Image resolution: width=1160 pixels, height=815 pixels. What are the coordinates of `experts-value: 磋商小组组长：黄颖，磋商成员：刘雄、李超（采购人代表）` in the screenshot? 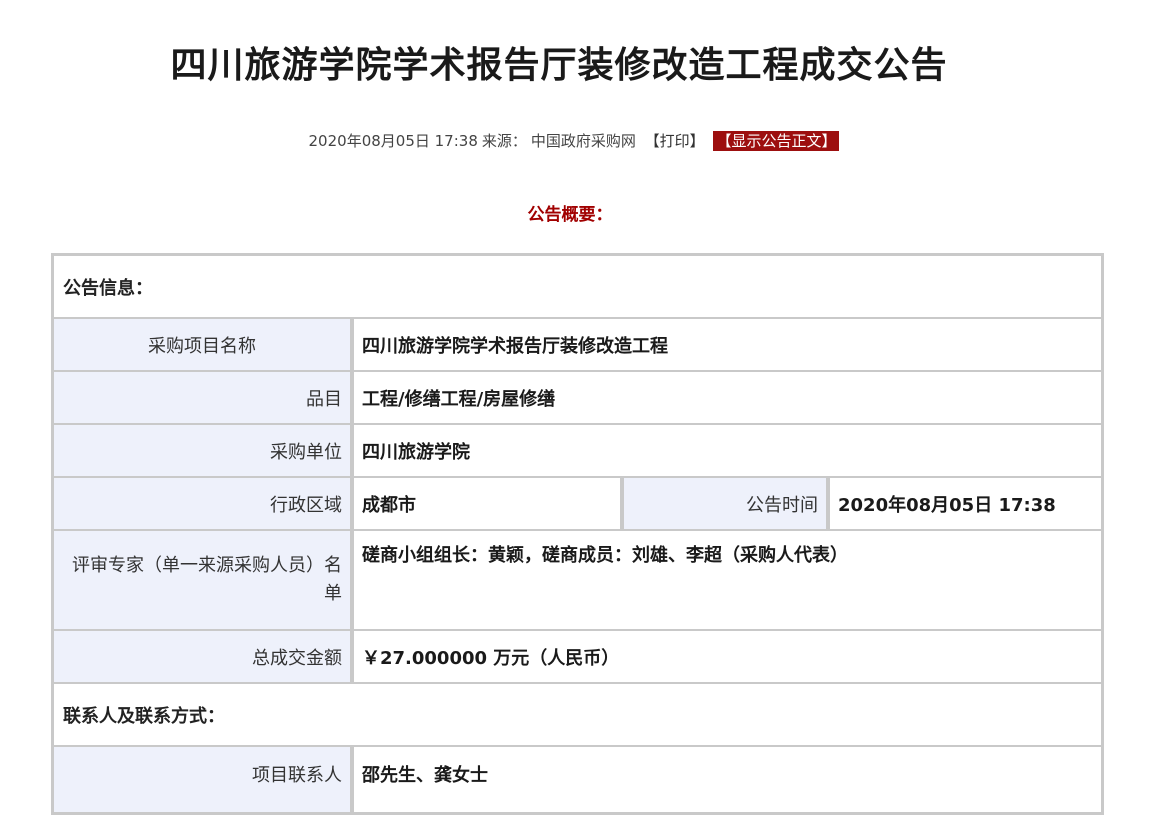 It's located at (727, 580).